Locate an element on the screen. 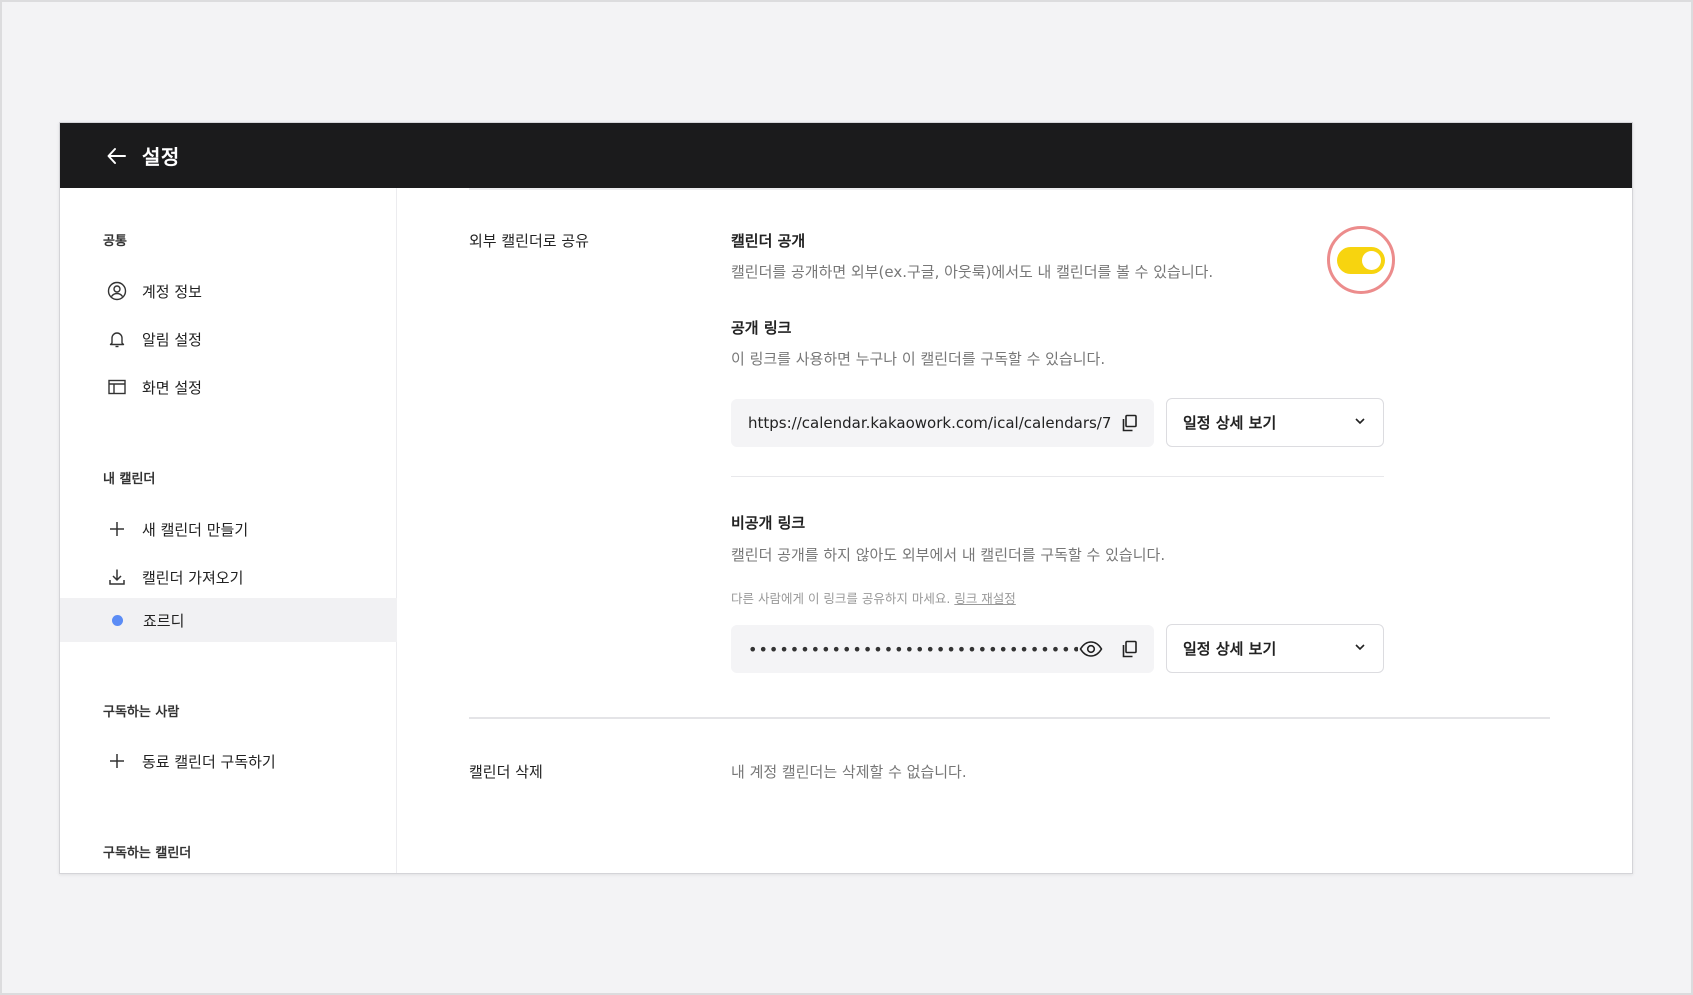  share-section-label: 외부 캘린더로 공유 is located at coordinates (529, 241).